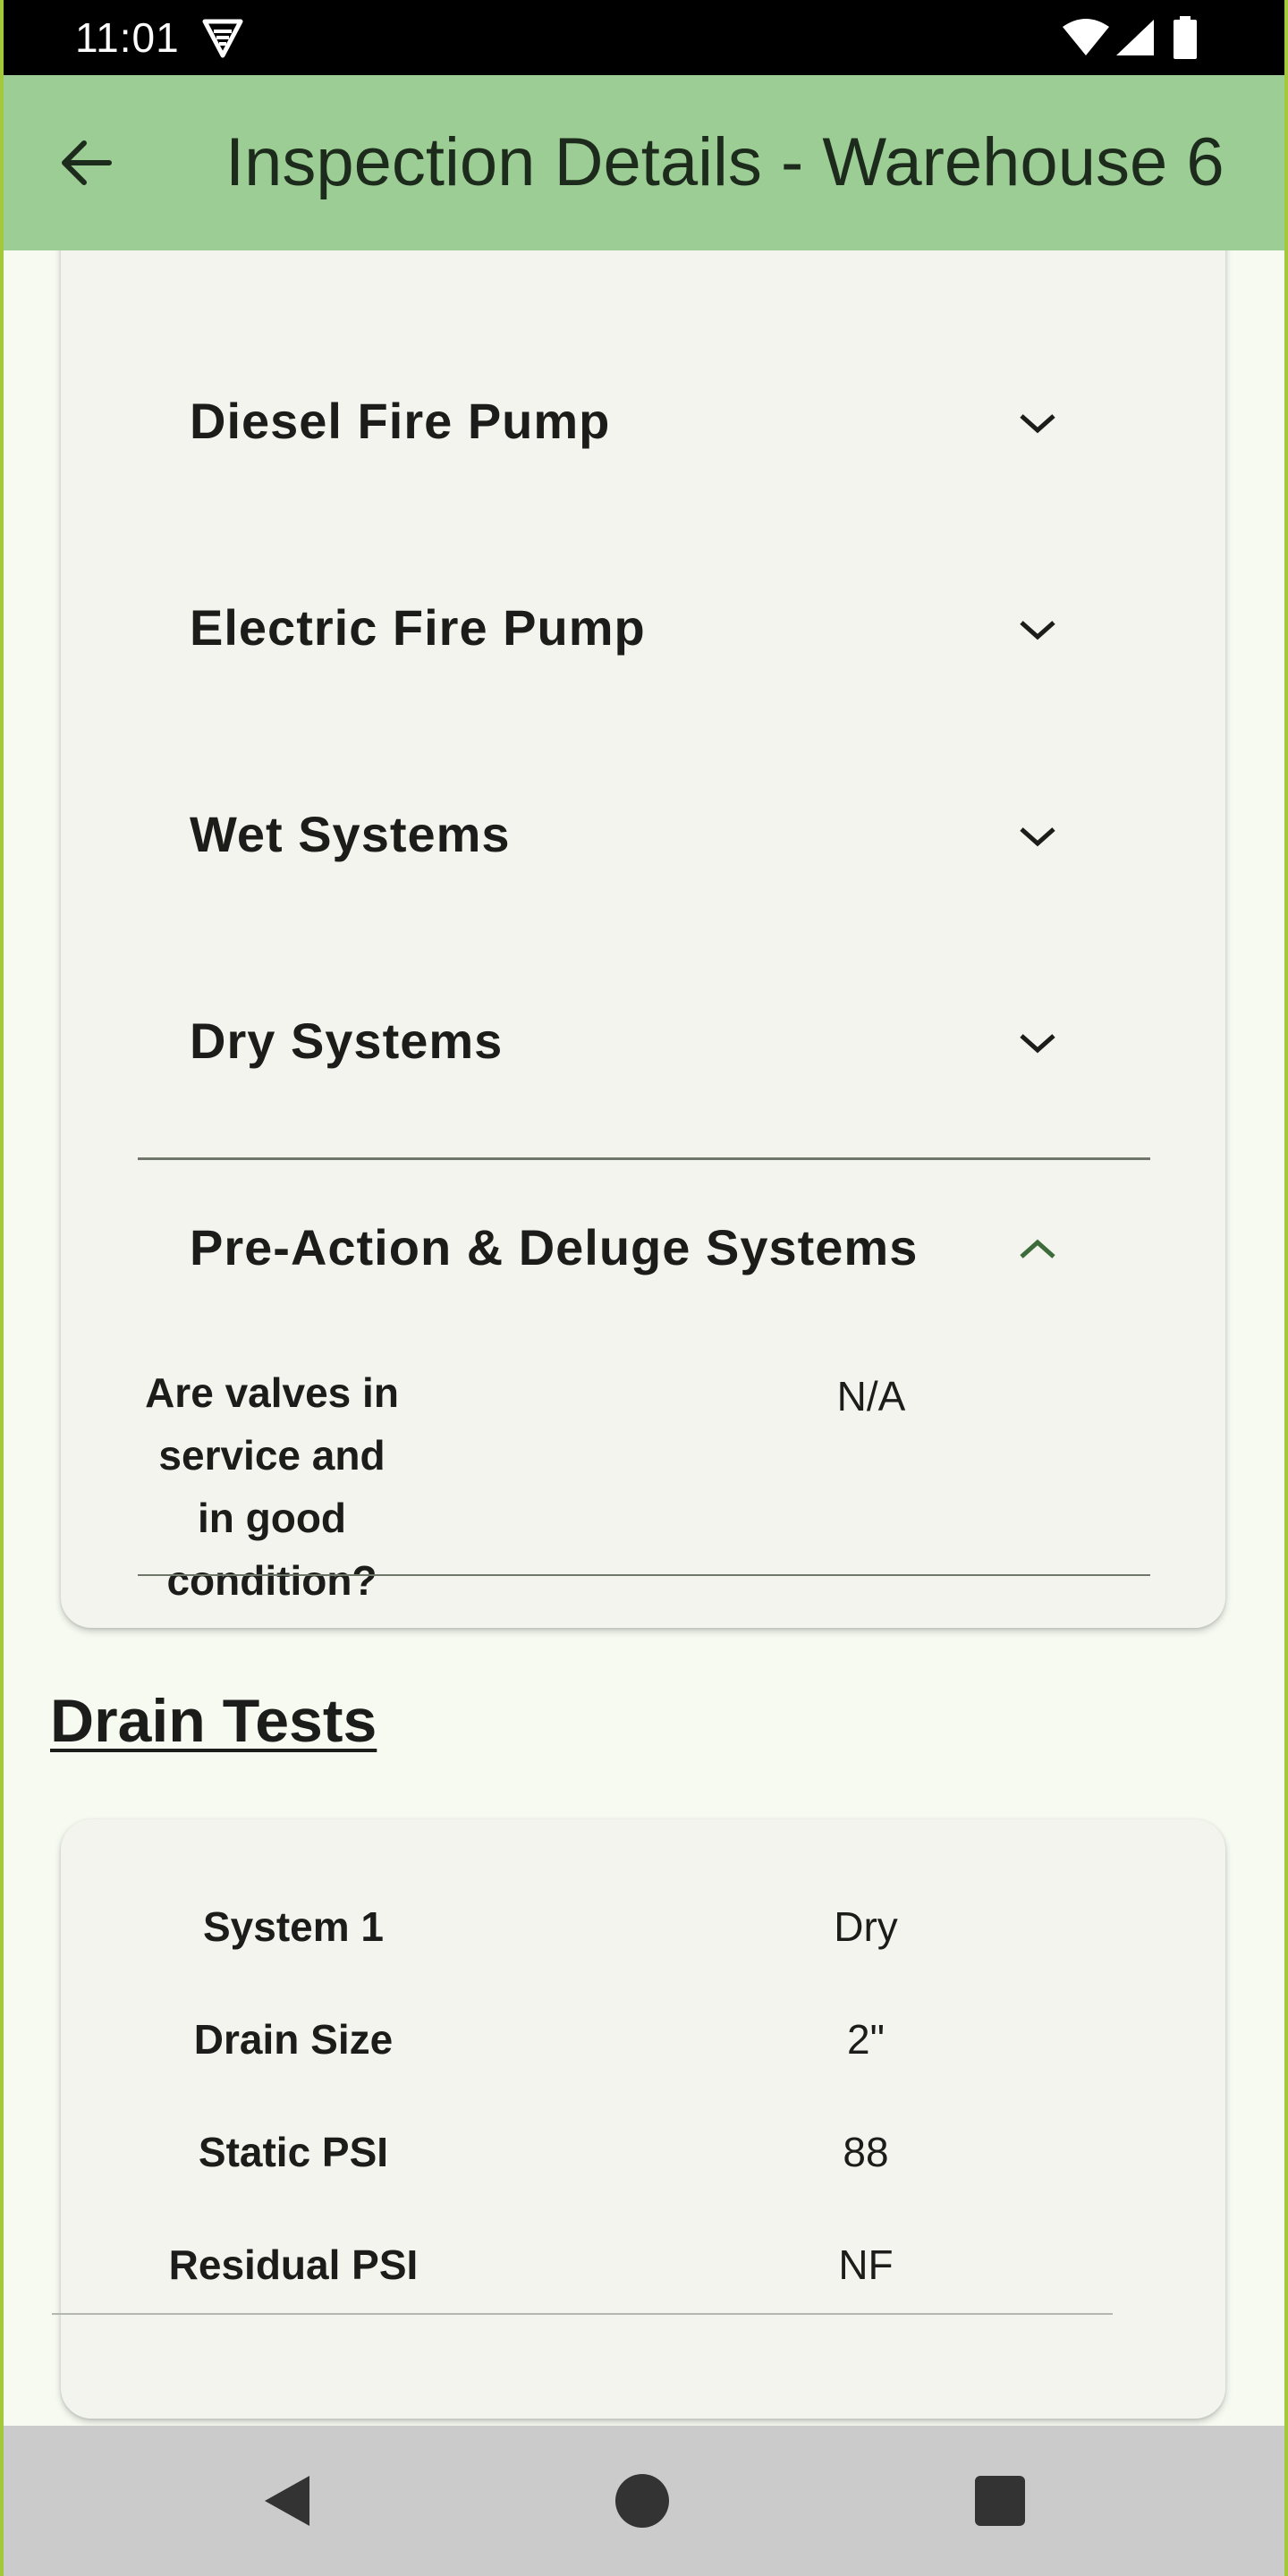  What do you see at coordinates (866, 2152) in the screenshot?
I see `drain-test-value: 88` at bounding box center [866, 2152].